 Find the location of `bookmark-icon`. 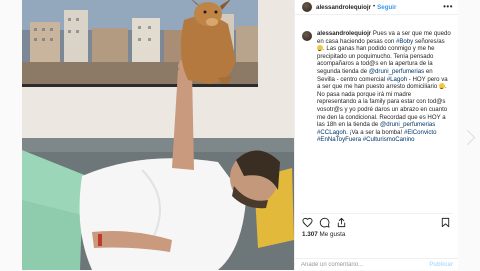

bookmark-icon is located at coordinates (445, 222).